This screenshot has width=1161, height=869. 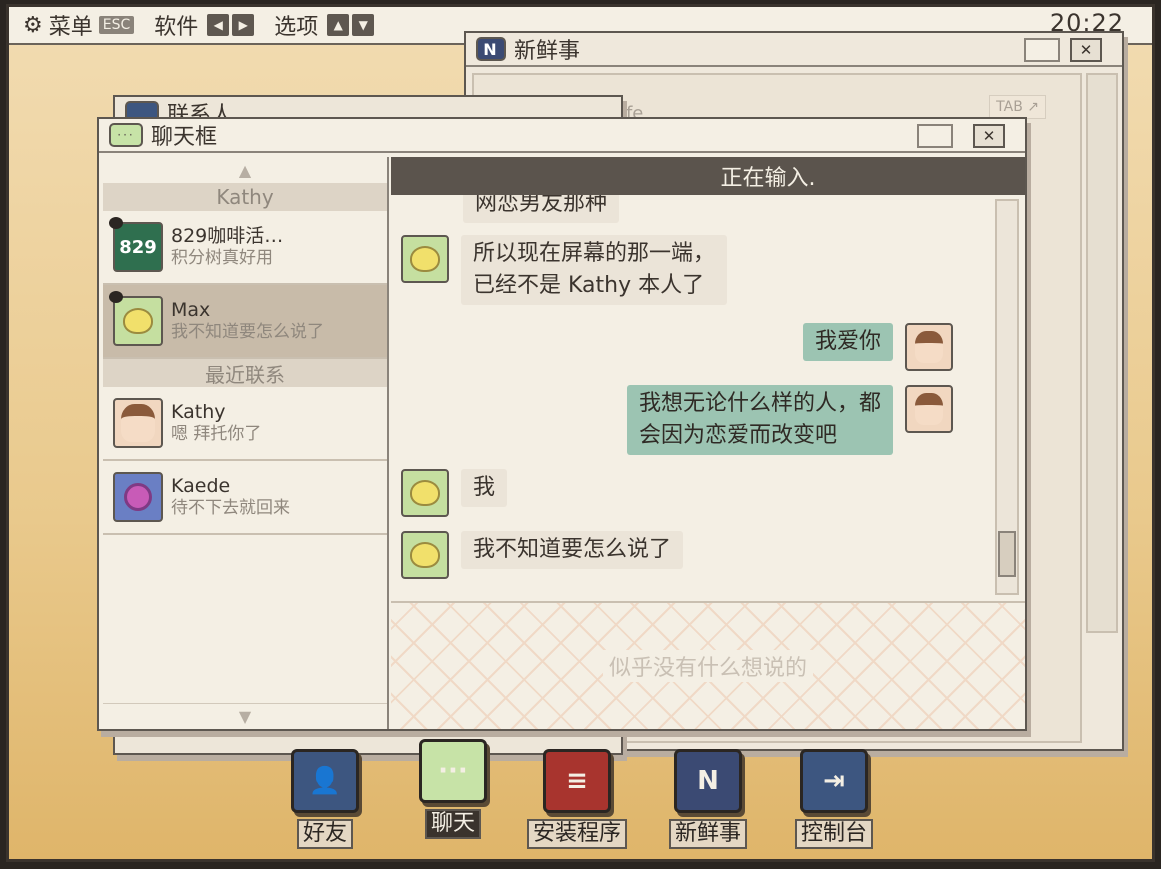 What do you see at coordinates (321, 25) in the screenshot?
I see `options-button: 选项 ▲ ▼` at bounding box center [321, 25].